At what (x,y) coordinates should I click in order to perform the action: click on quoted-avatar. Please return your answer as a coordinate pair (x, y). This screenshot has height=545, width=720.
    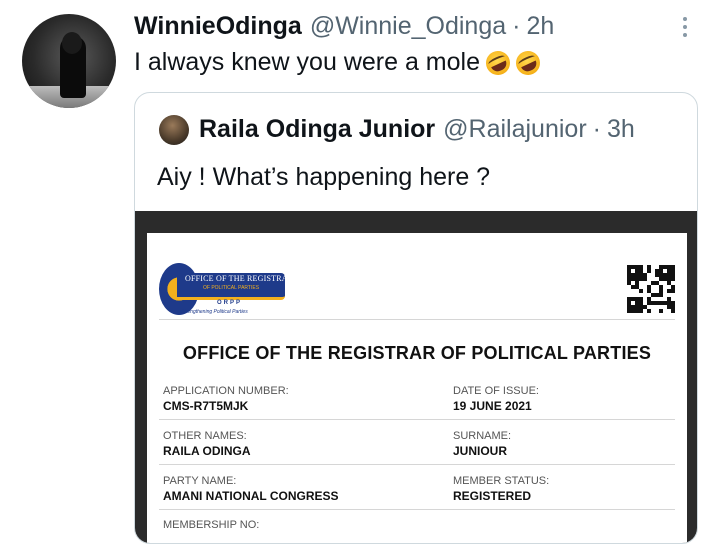
    Looking at the image, I should click on (174, 130).